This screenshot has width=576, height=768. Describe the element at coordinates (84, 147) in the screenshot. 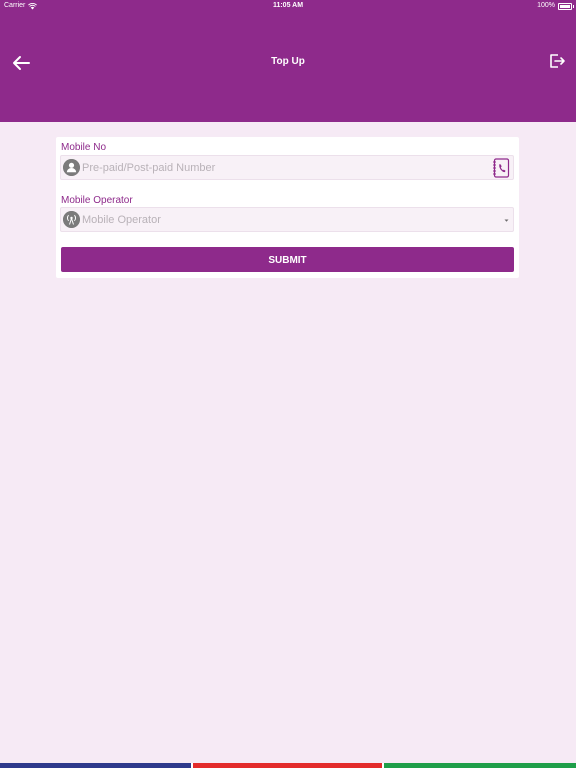

I see `mobile-number-label: Mobile No` at that location.